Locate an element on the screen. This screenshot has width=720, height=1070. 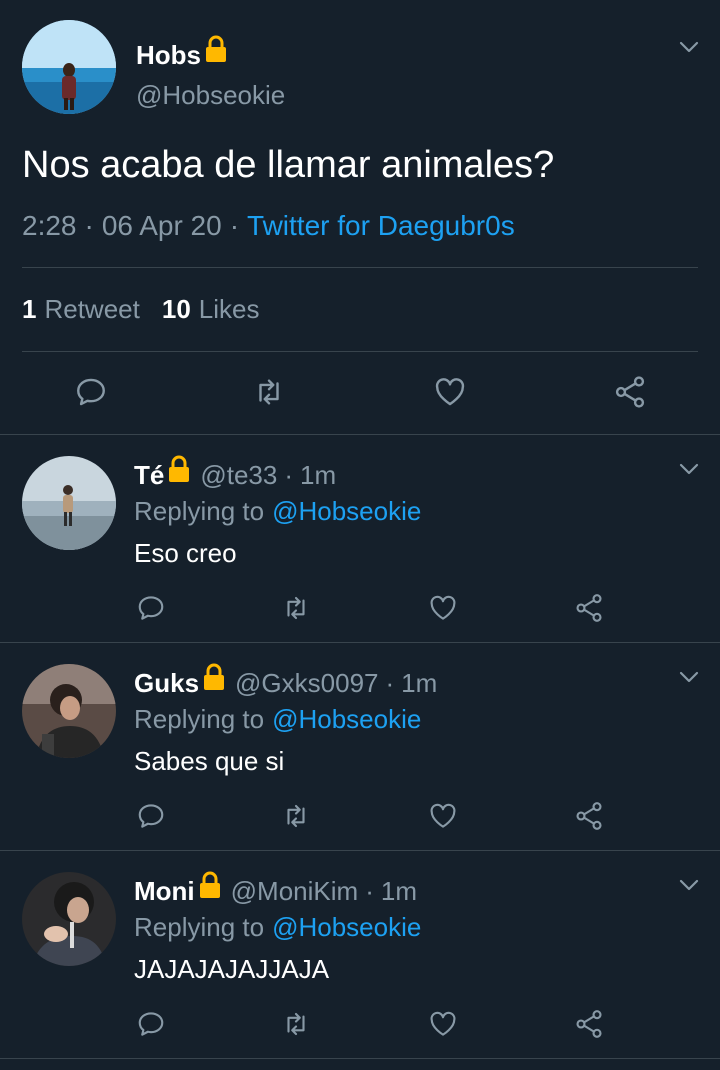
author-handle: @Gxks0097 is located at coordinates (306, 683).